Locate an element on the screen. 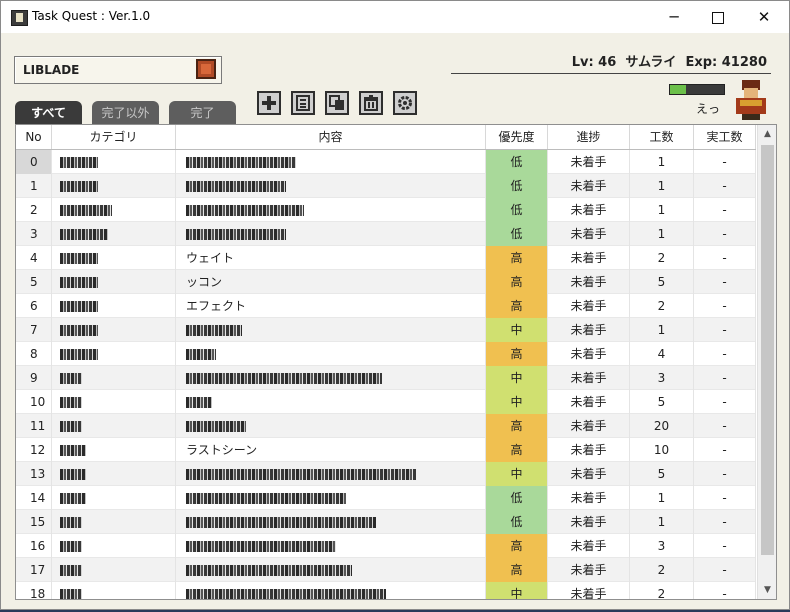 The width and height of the screenshot is (790, 612). table-row: 13 中未着手 5- is located at coordinates (386, 474).